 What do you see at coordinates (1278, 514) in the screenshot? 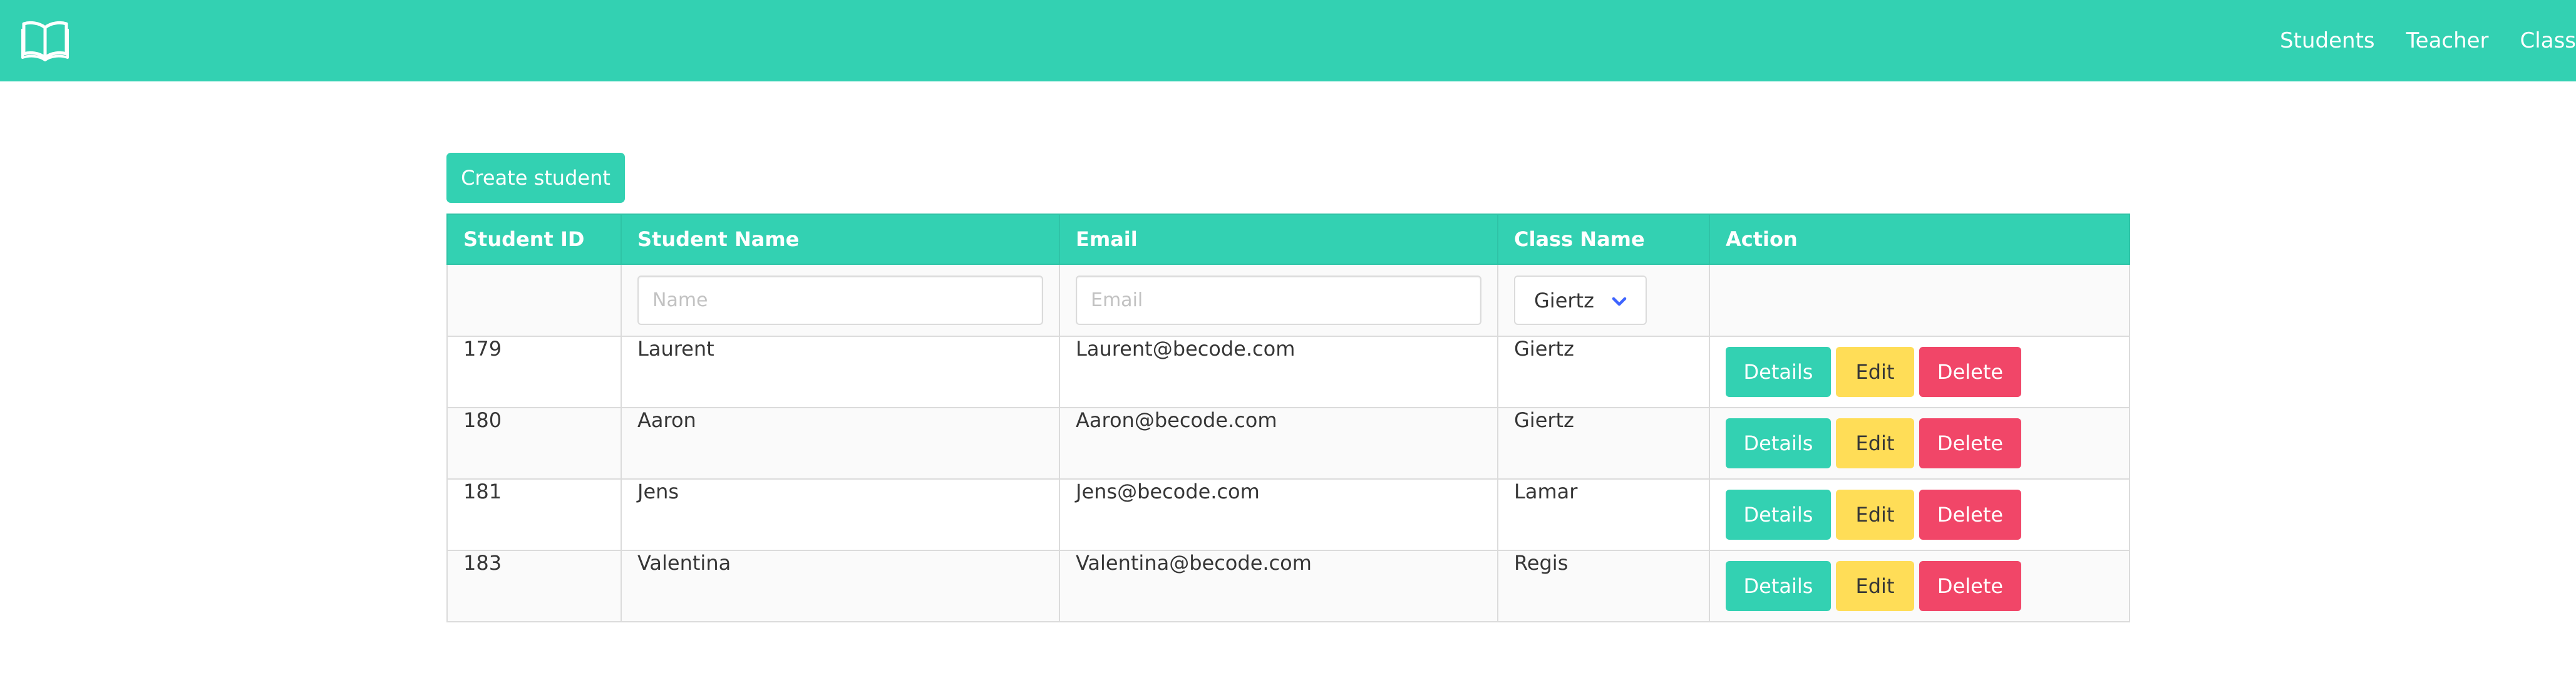
I see `cell-email: Jens@becode.com` at bounding box center [1278, 514].